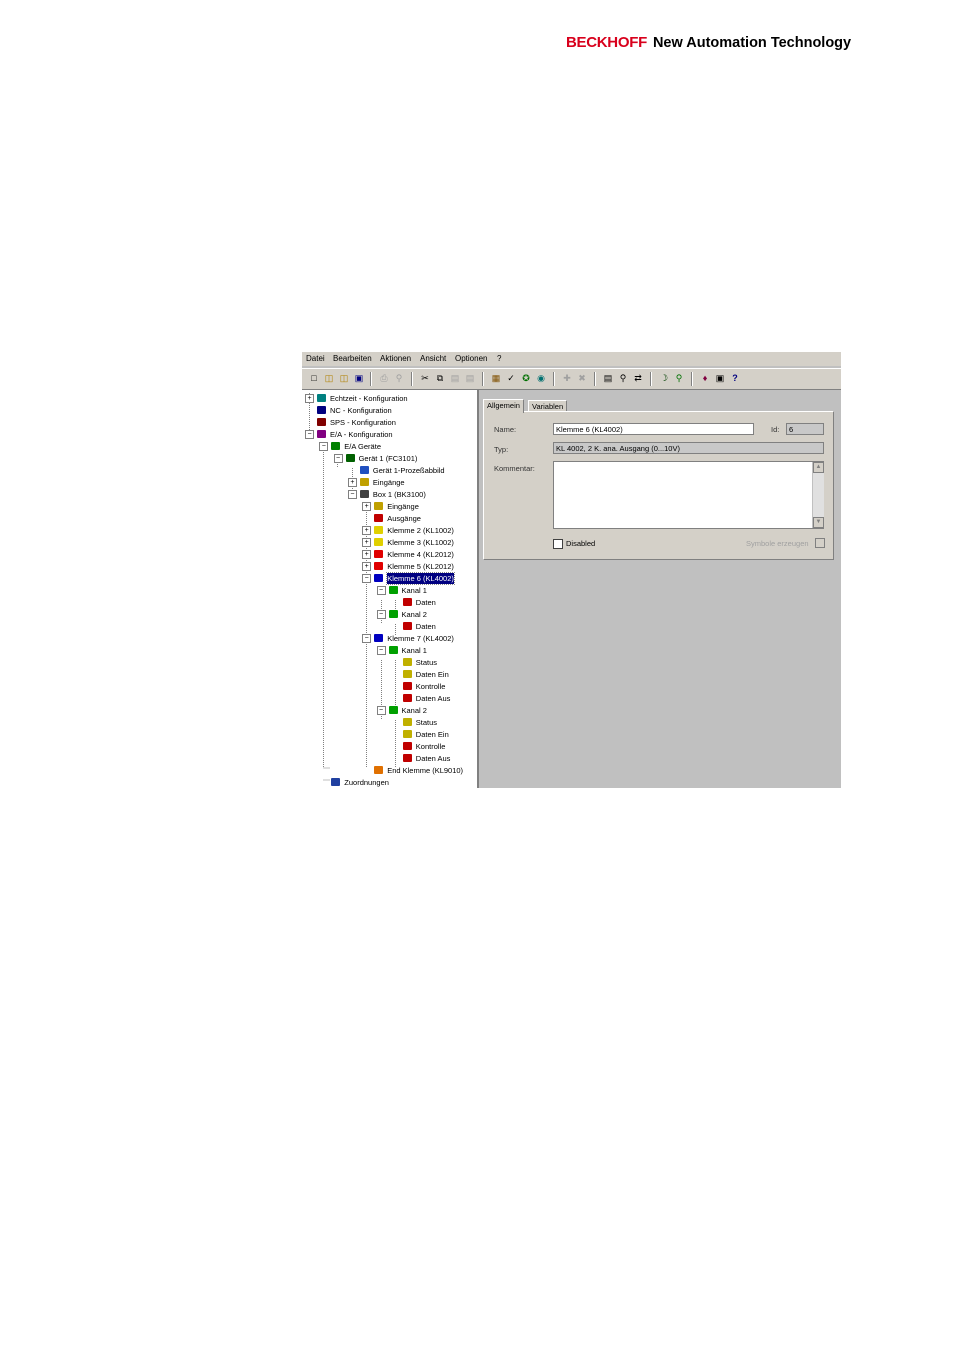 This screenshot has height=1350, width=954. I want to click on menu-help: ?, so click(499, 358).